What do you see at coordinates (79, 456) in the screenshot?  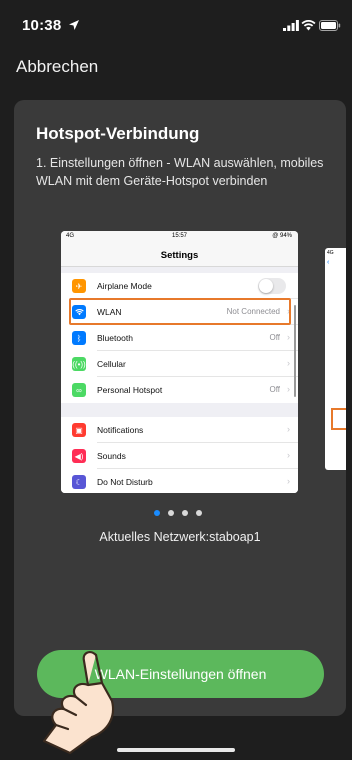 I see `sounds-icon: ◀)` at bounding box center [79, 456].